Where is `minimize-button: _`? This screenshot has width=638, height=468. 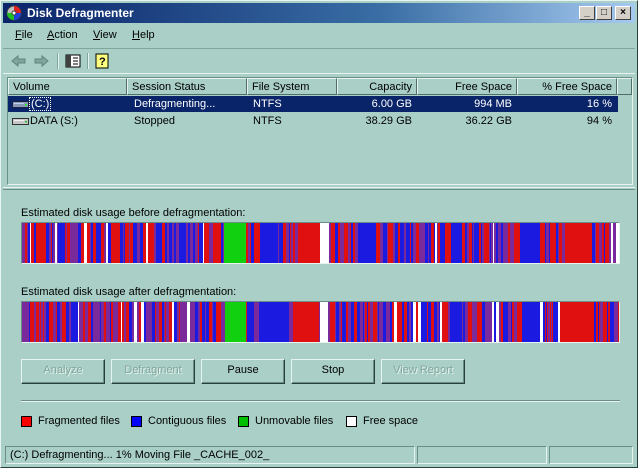 minimize-button: _ is located at coordinates (587, 13).